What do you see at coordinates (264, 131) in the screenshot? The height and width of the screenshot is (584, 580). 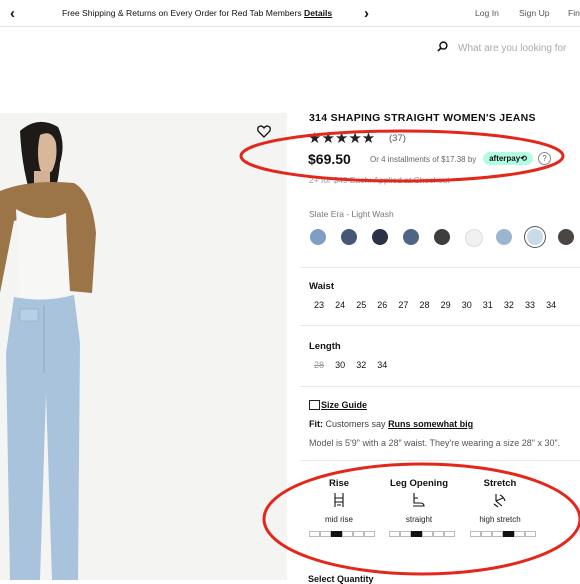 I see `favorite-heart-icon` at bounding box center [264, 131].